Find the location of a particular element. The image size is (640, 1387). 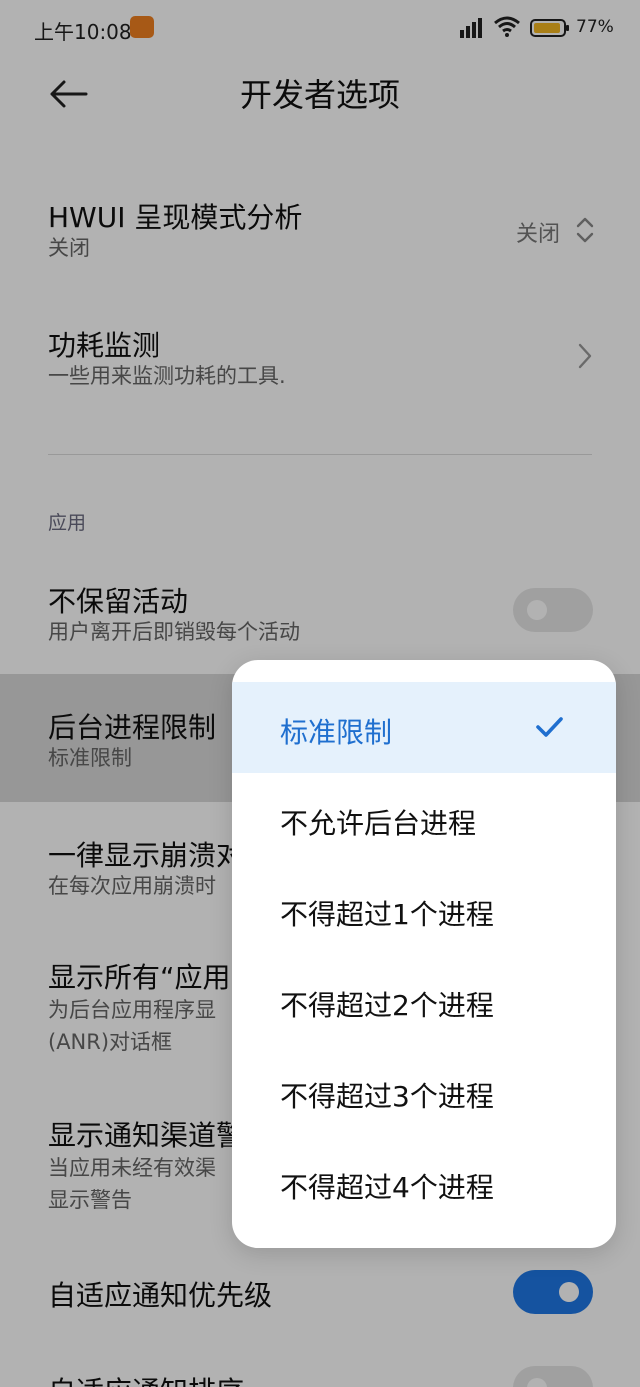

menu-option-max-2: 不得超过2个进程 is located at coordinates (424, 1000).